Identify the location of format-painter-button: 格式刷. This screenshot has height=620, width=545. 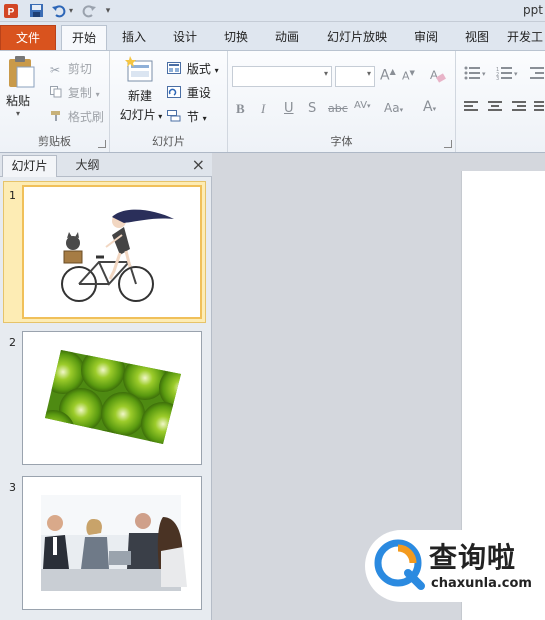
(77, 116).